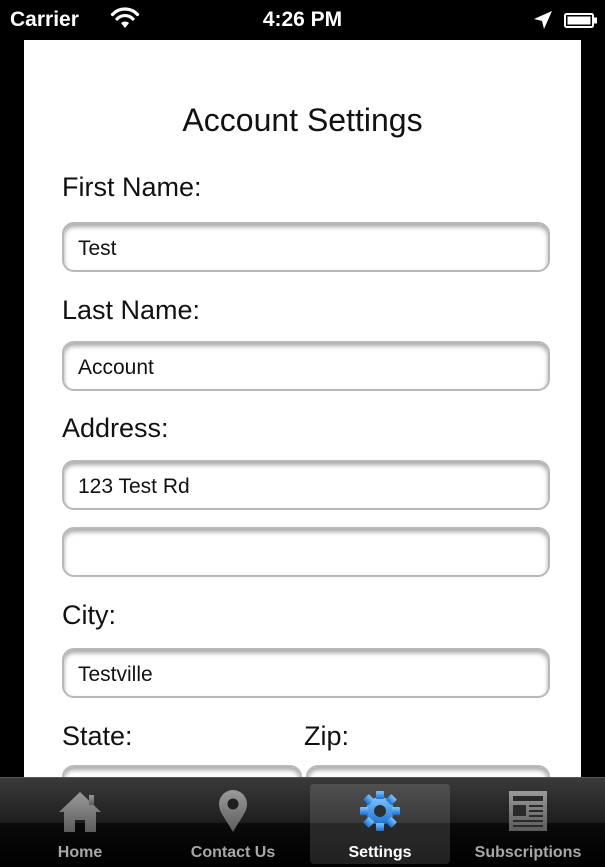 The height and width of the screenshot is (867, 605). What do you see at coordinates (89, 615) in the screenshot?
I see `city-label: City:` at bounding box center [89, 615].